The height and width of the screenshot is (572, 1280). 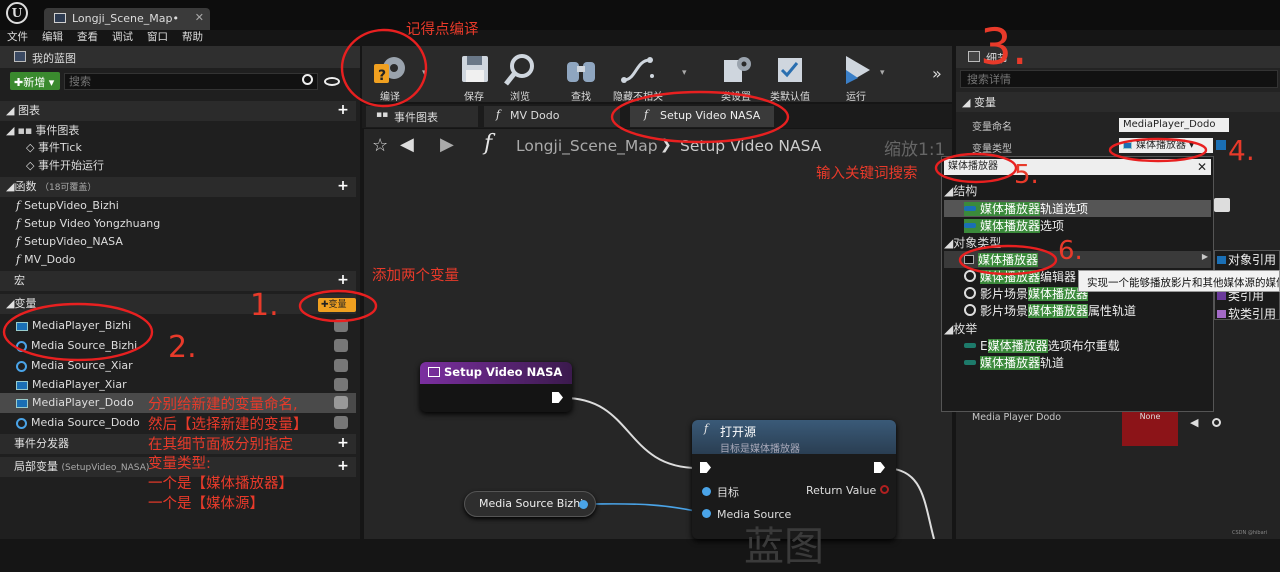 What do you see at coordinates (1241, 150) in the screenshot?
I see `annotation-step-4: 4.` at bounding box center [1241, 150].